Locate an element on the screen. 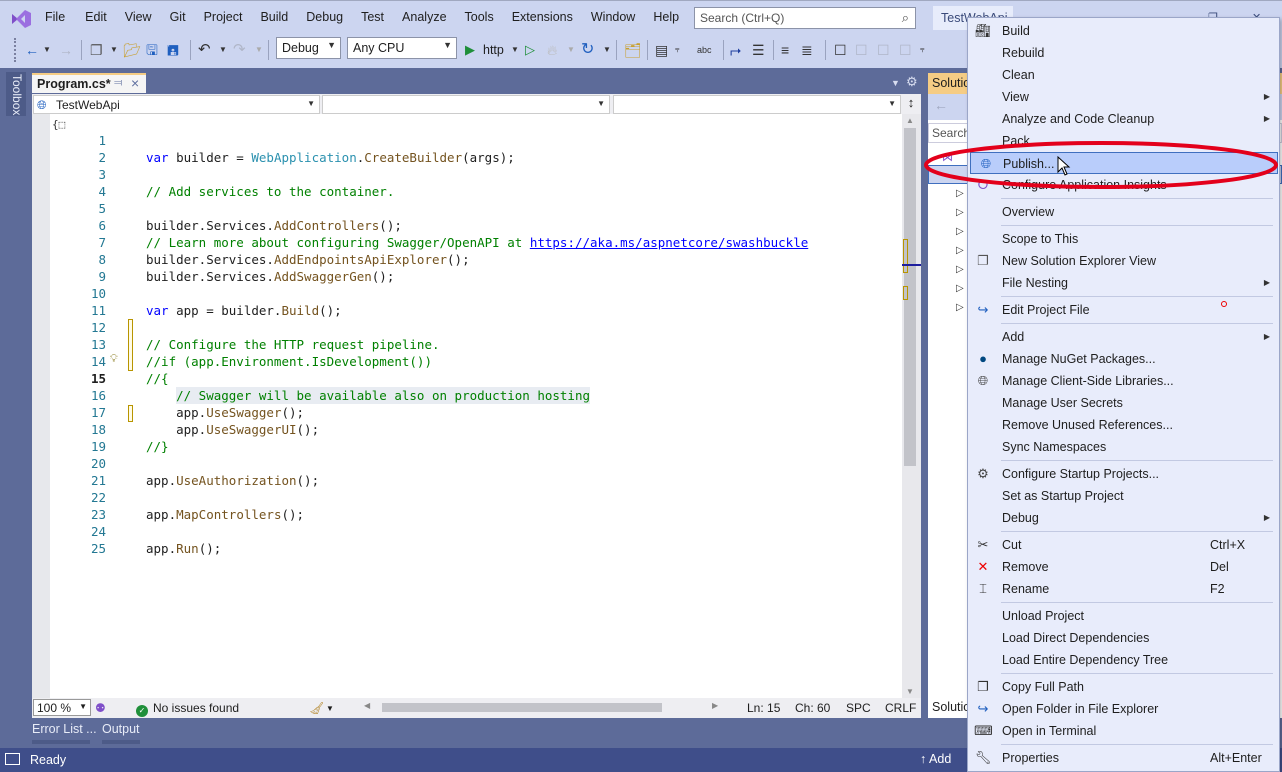  menu-item-pack: Pack is located at coordinates (1123, 141).